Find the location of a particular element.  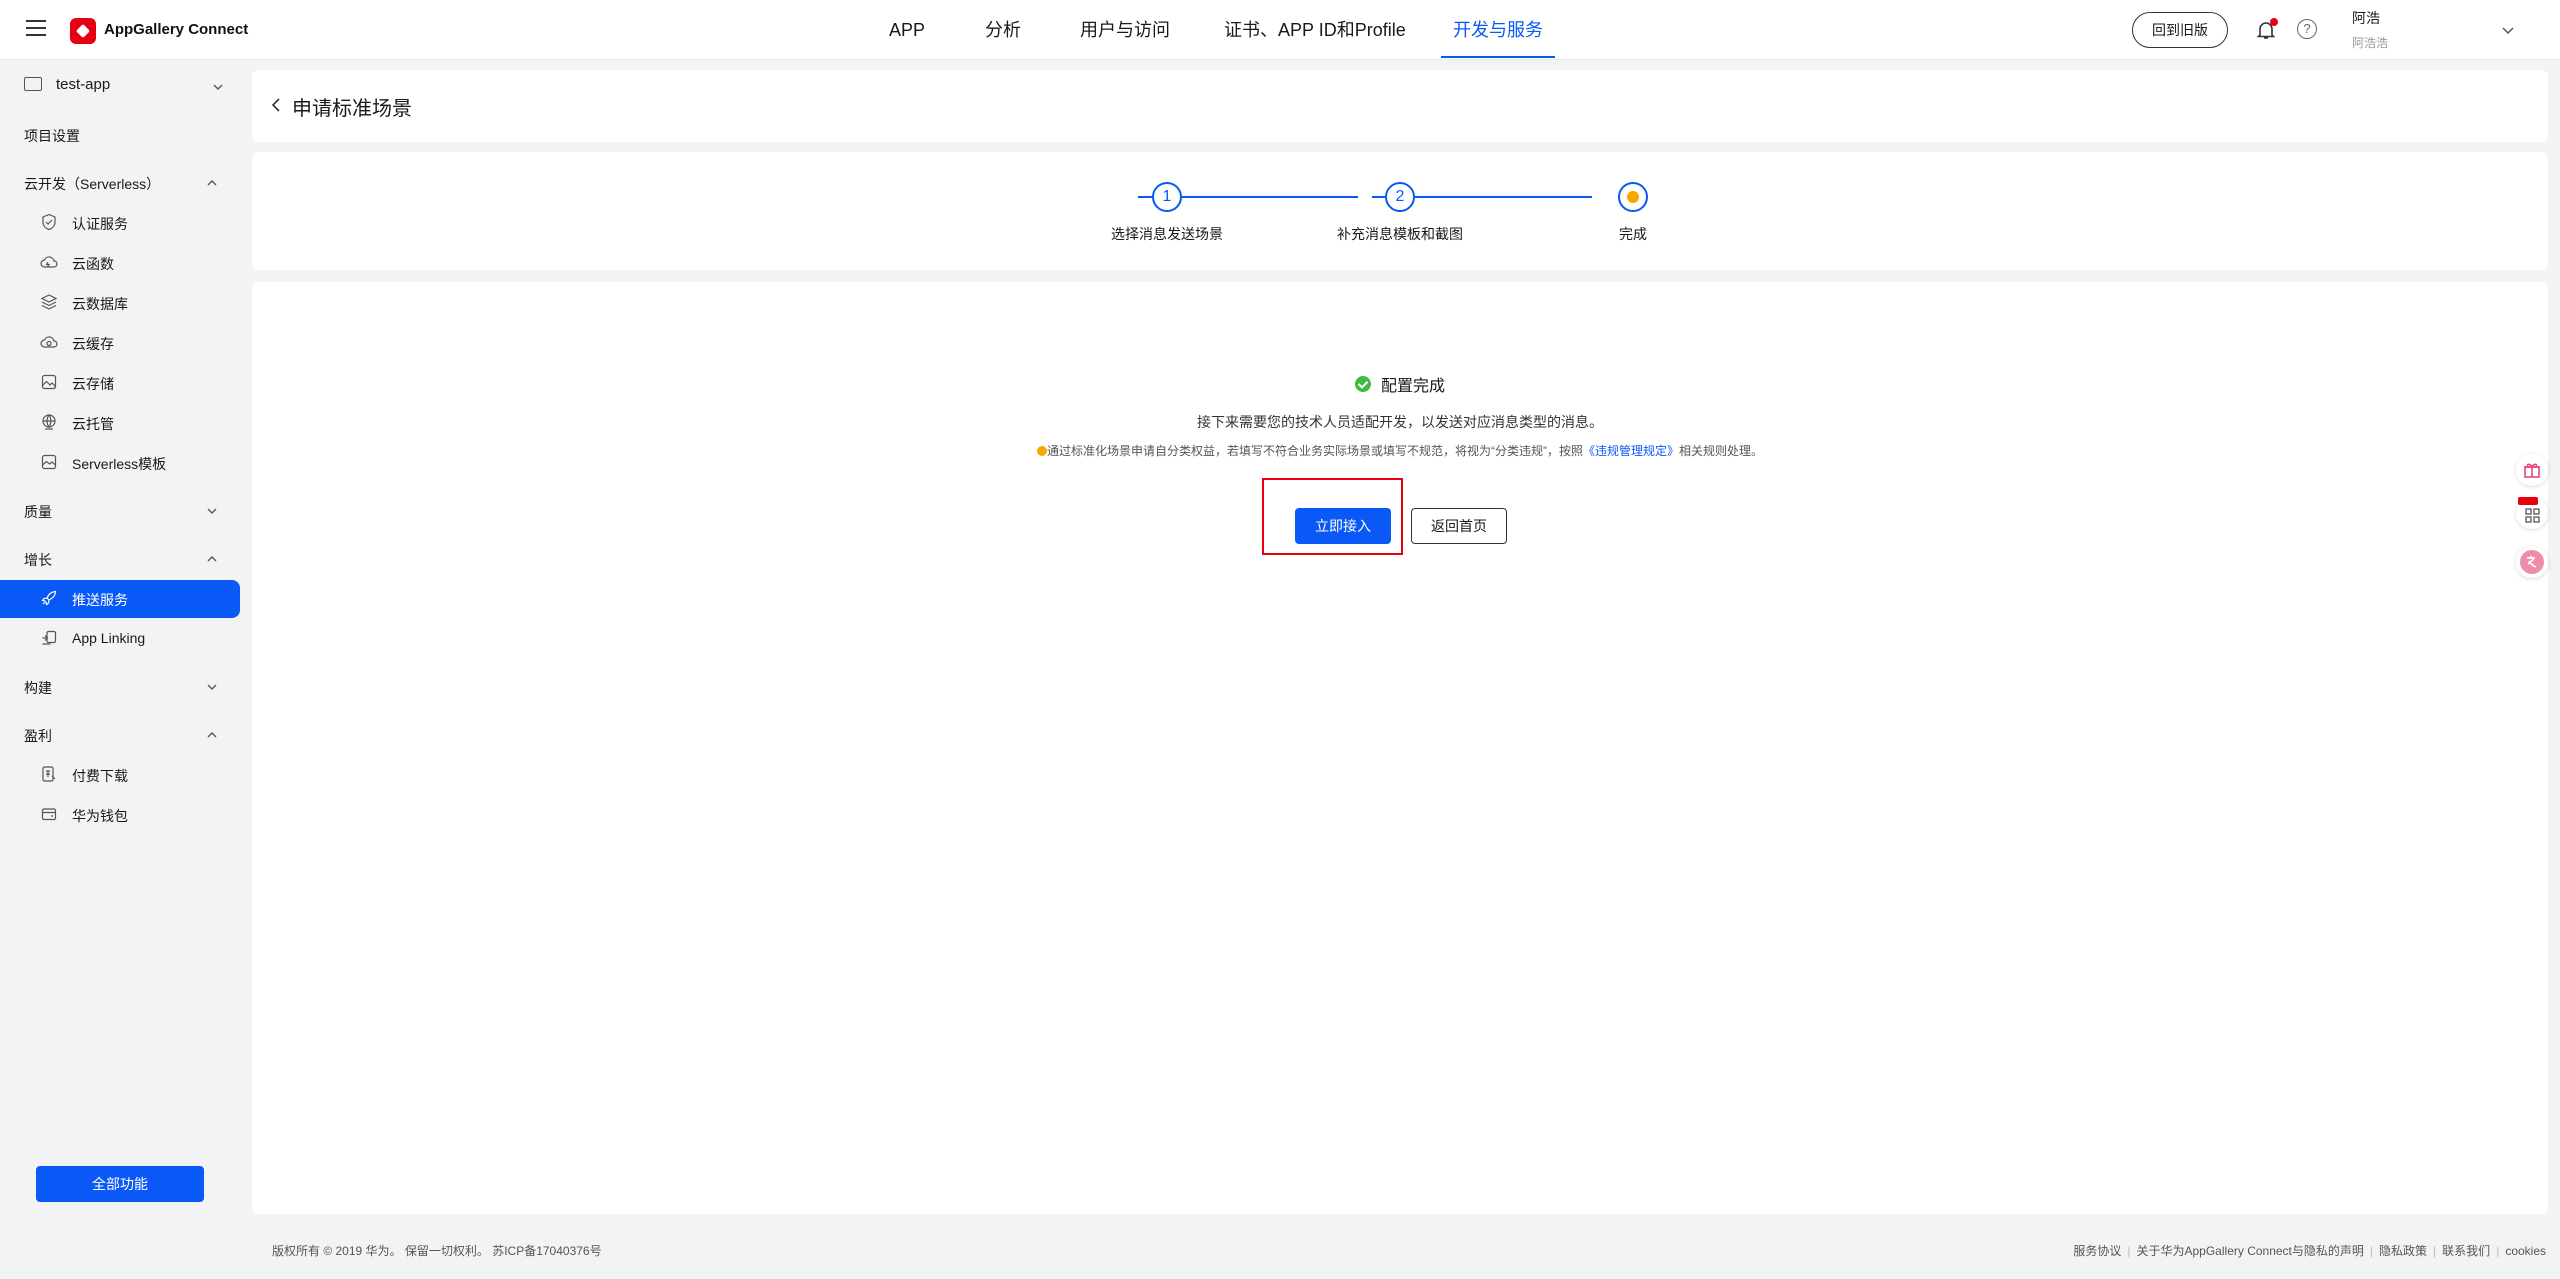

step-3-circle-current is located at coordinates (1633, 197).